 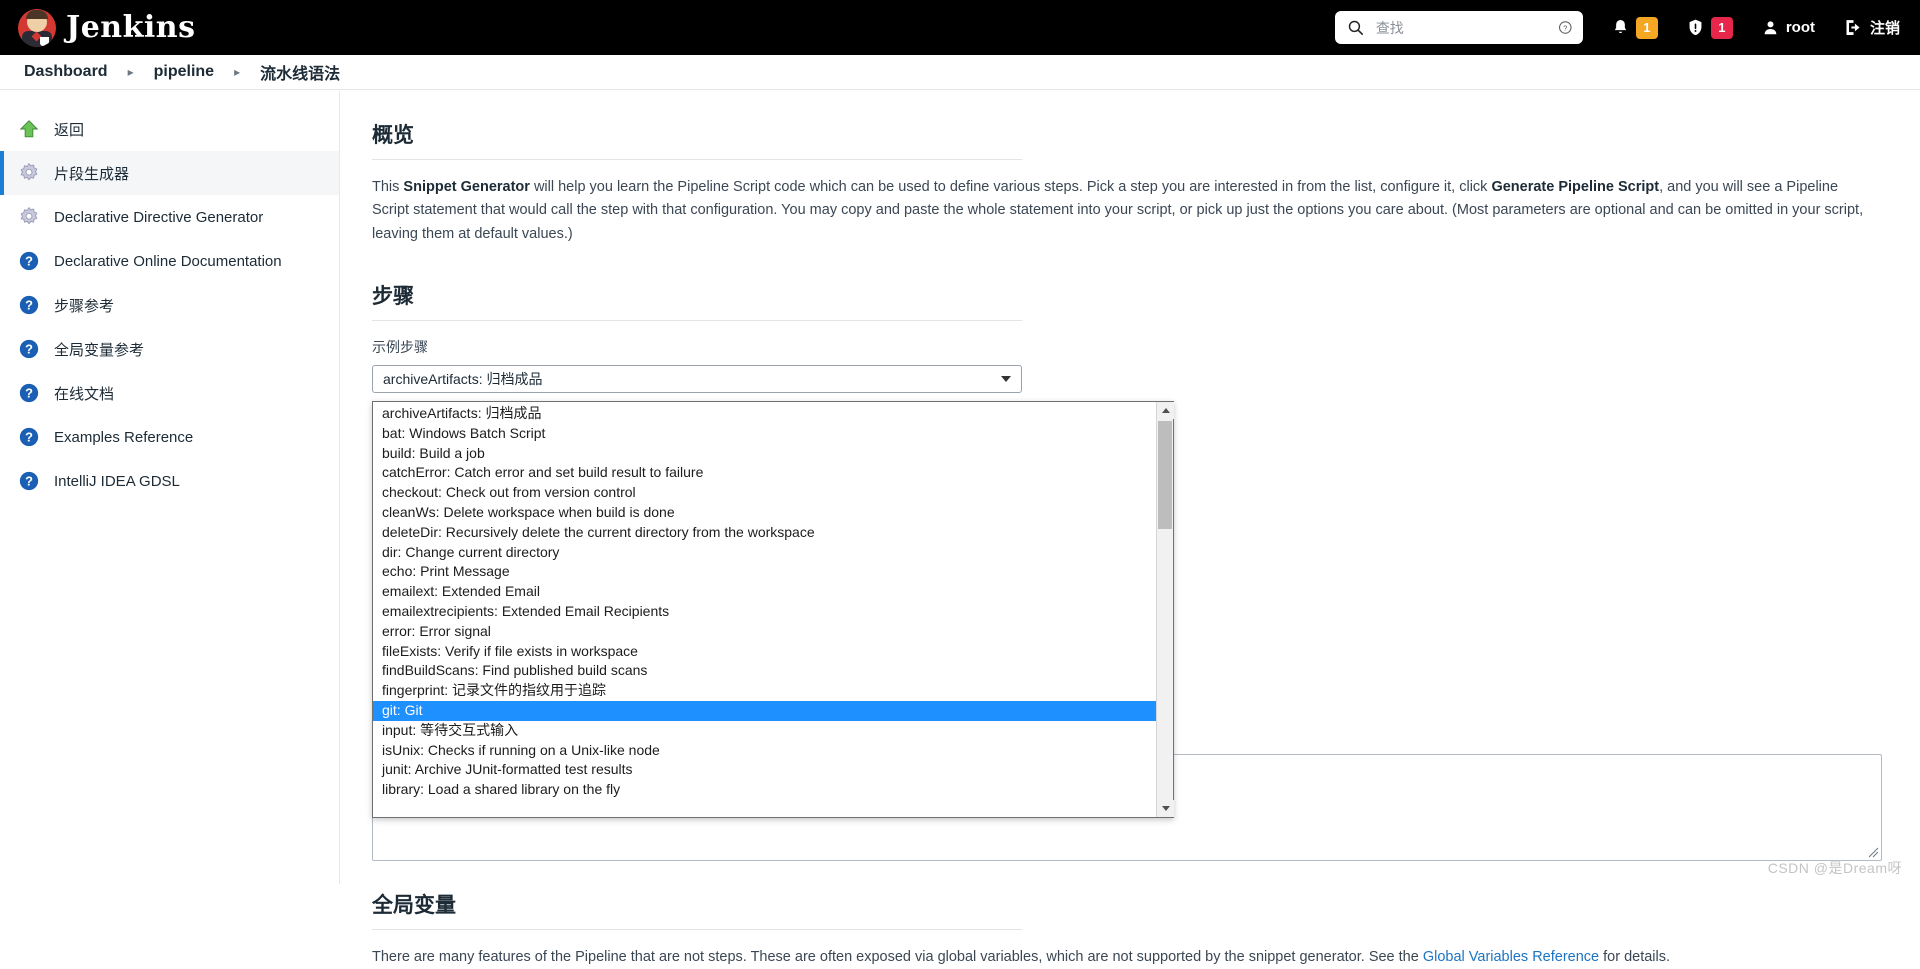 I want to click on dropdown-option: archiveArtifacts: 归档成品, so click(x=764, y=414).